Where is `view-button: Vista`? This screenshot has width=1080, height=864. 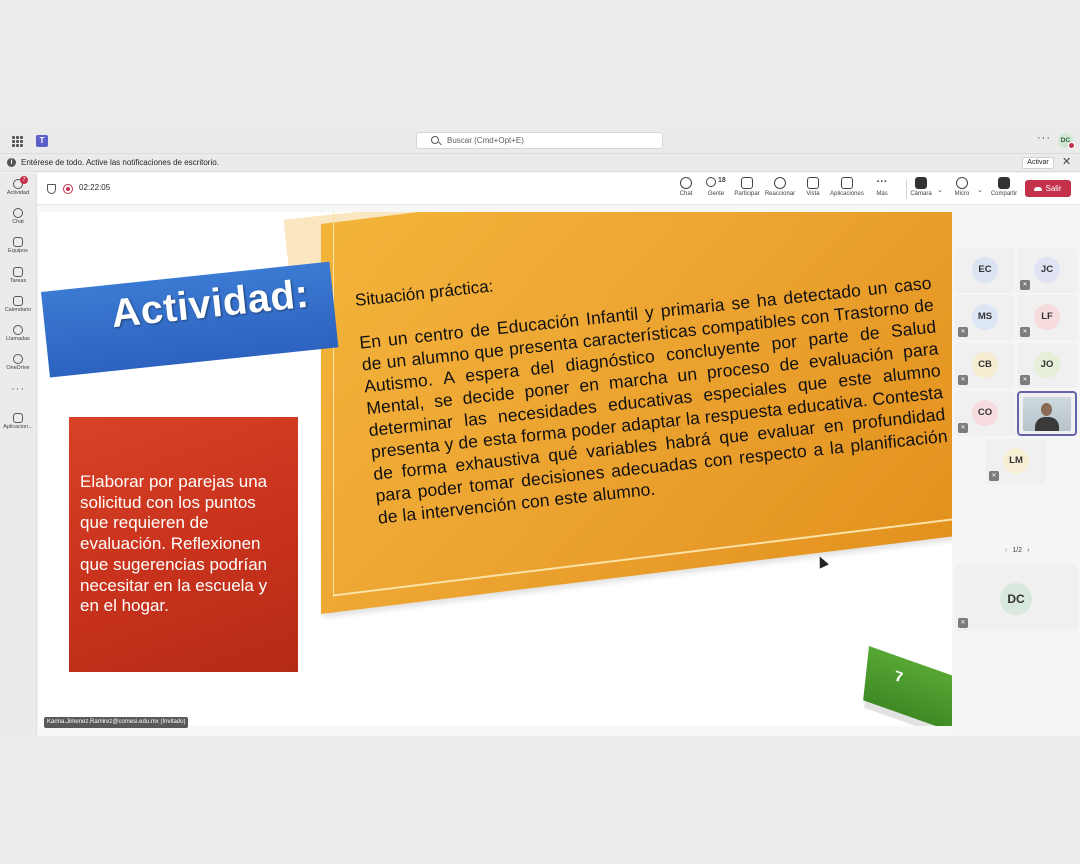 view-button: Vista is located at coordinates (813, 187).